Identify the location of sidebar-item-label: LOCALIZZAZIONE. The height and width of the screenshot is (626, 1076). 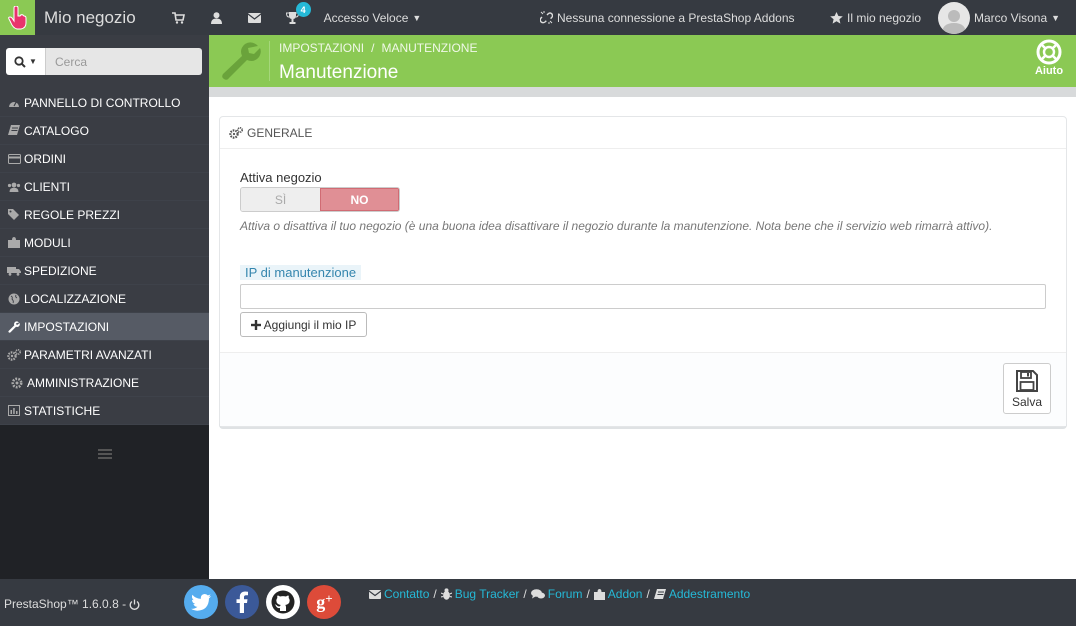
(75, 298).